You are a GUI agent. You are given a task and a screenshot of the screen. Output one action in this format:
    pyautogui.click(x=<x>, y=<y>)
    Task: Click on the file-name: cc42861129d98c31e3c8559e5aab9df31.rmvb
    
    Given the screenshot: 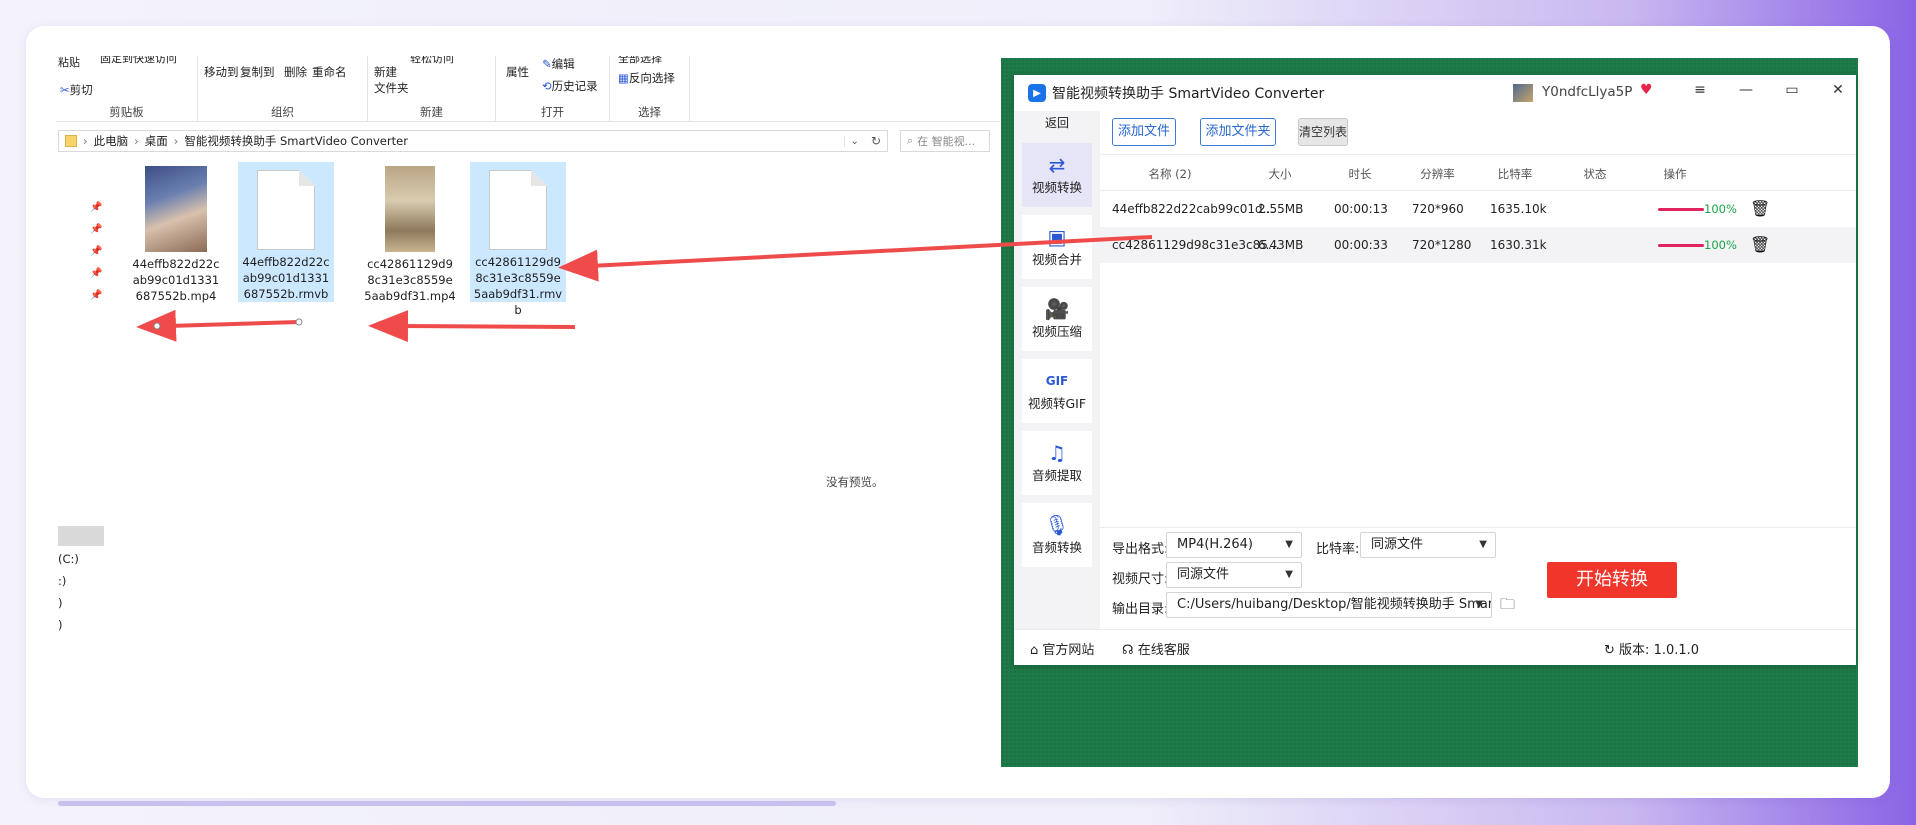 What is the action you would take?
    pyautogui.click(x=518, y=286)
    